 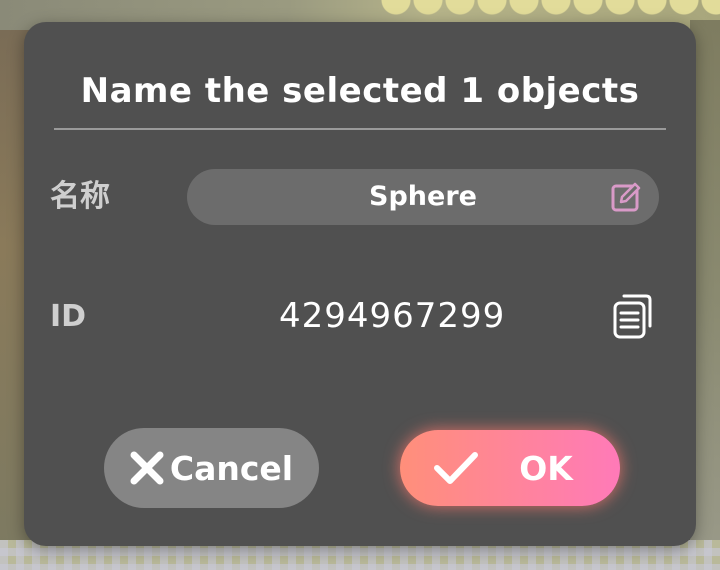 I want to click on title-divider, so click(x=360, y=129).